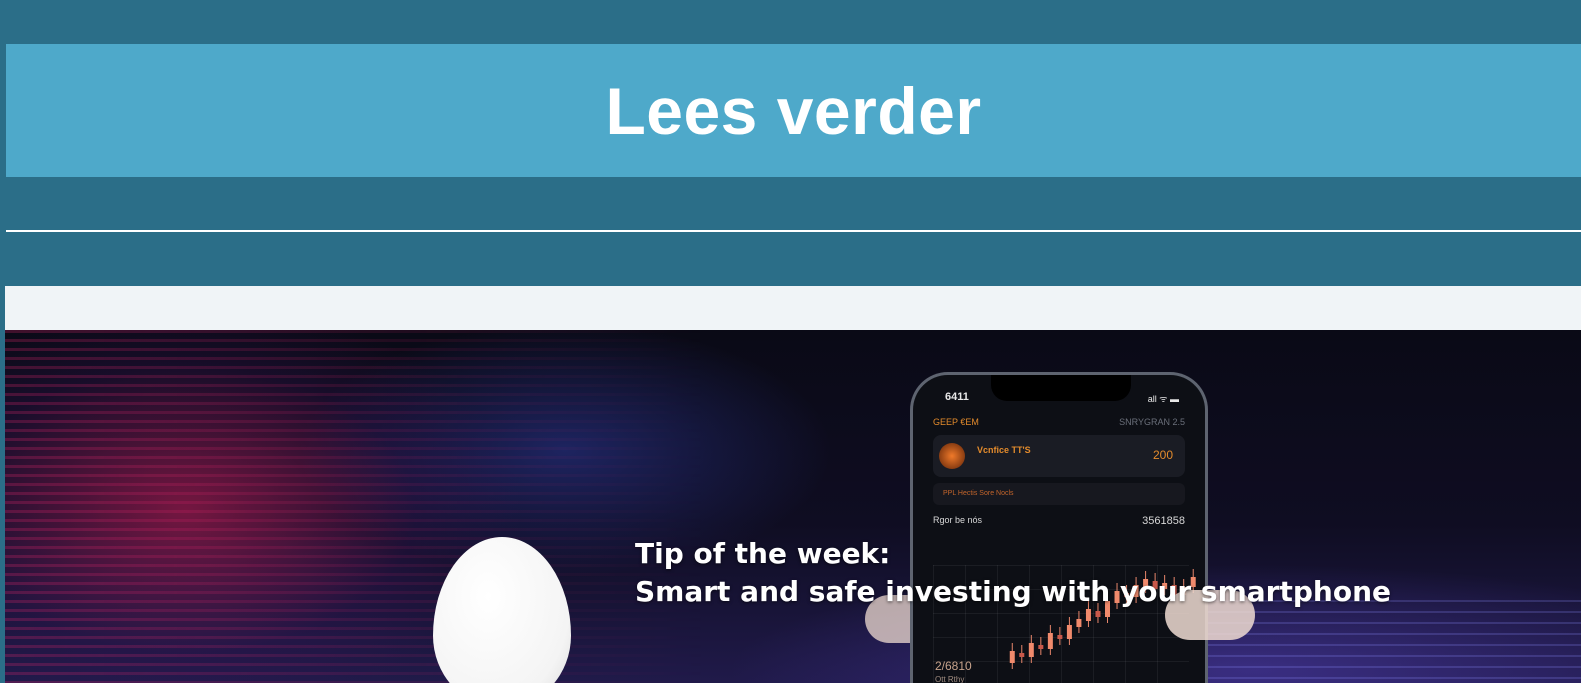 The image size is (1581, 683). I want to click on phone-coin-title: Vcnfice TT'S, so click(1004, 450).